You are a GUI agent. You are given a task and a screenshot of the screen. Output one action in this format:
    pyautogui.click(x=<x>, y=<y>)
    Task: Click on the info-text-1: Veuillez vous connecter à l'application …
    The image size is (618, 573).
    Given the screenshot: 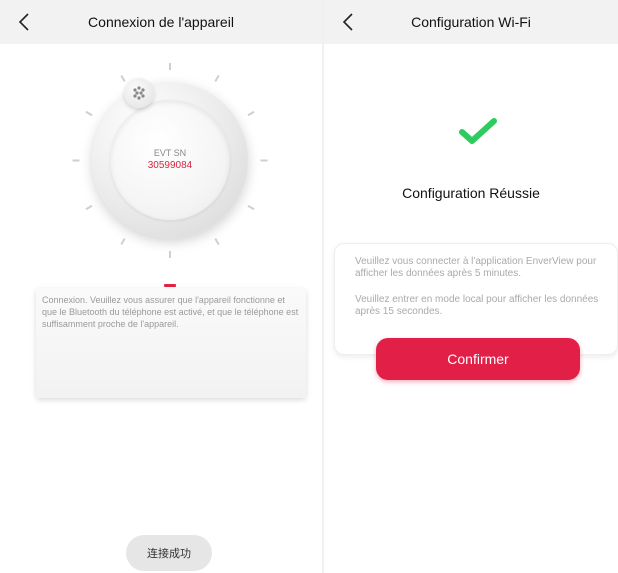 What is the action you would take?
    pyautogui.click(x=476, y=267)
    